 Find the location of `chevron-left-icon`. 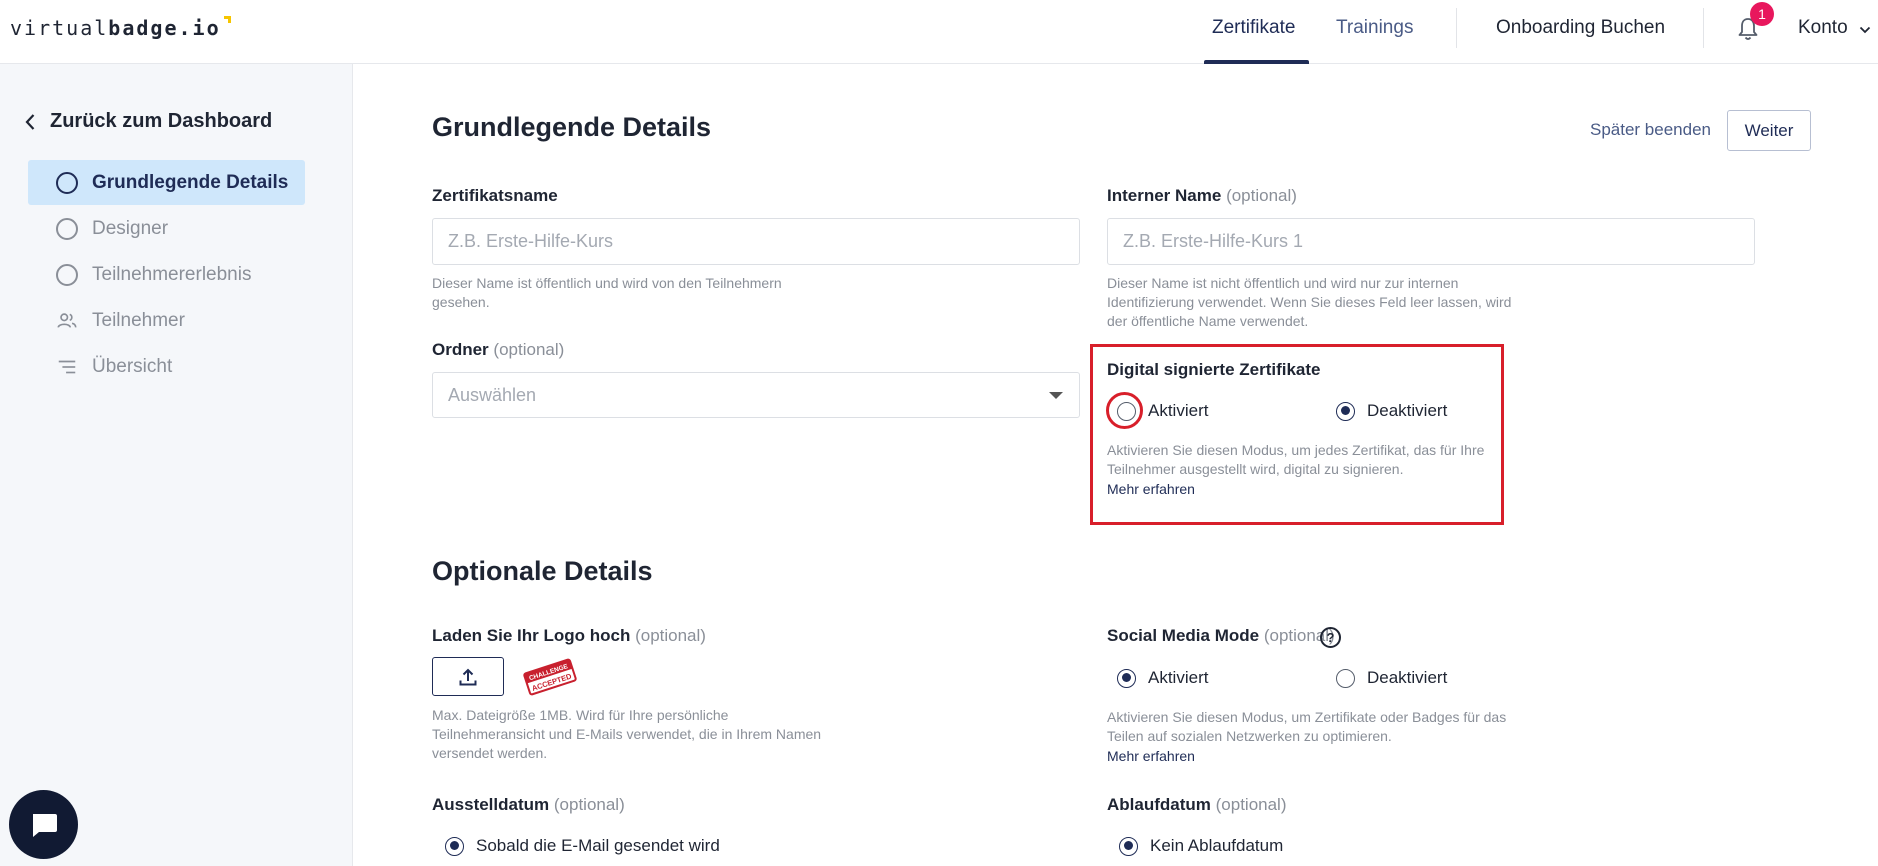

chevron-left-icon is located at coordinates (30, 121).